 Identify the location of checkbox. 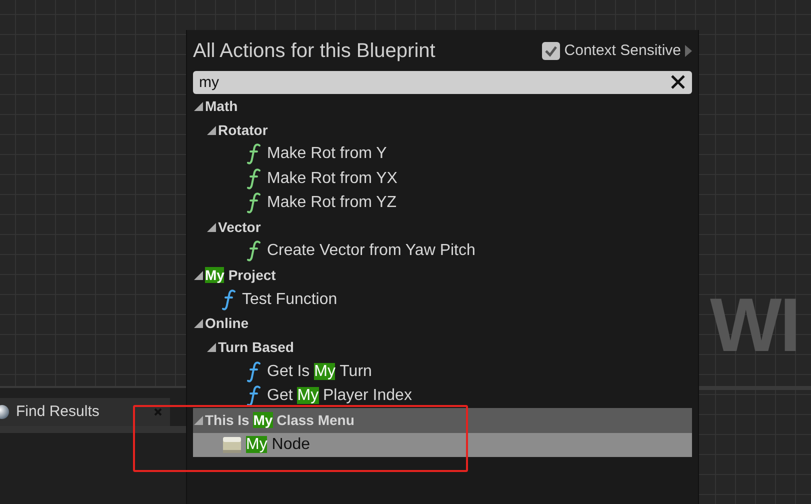
(551, 51).